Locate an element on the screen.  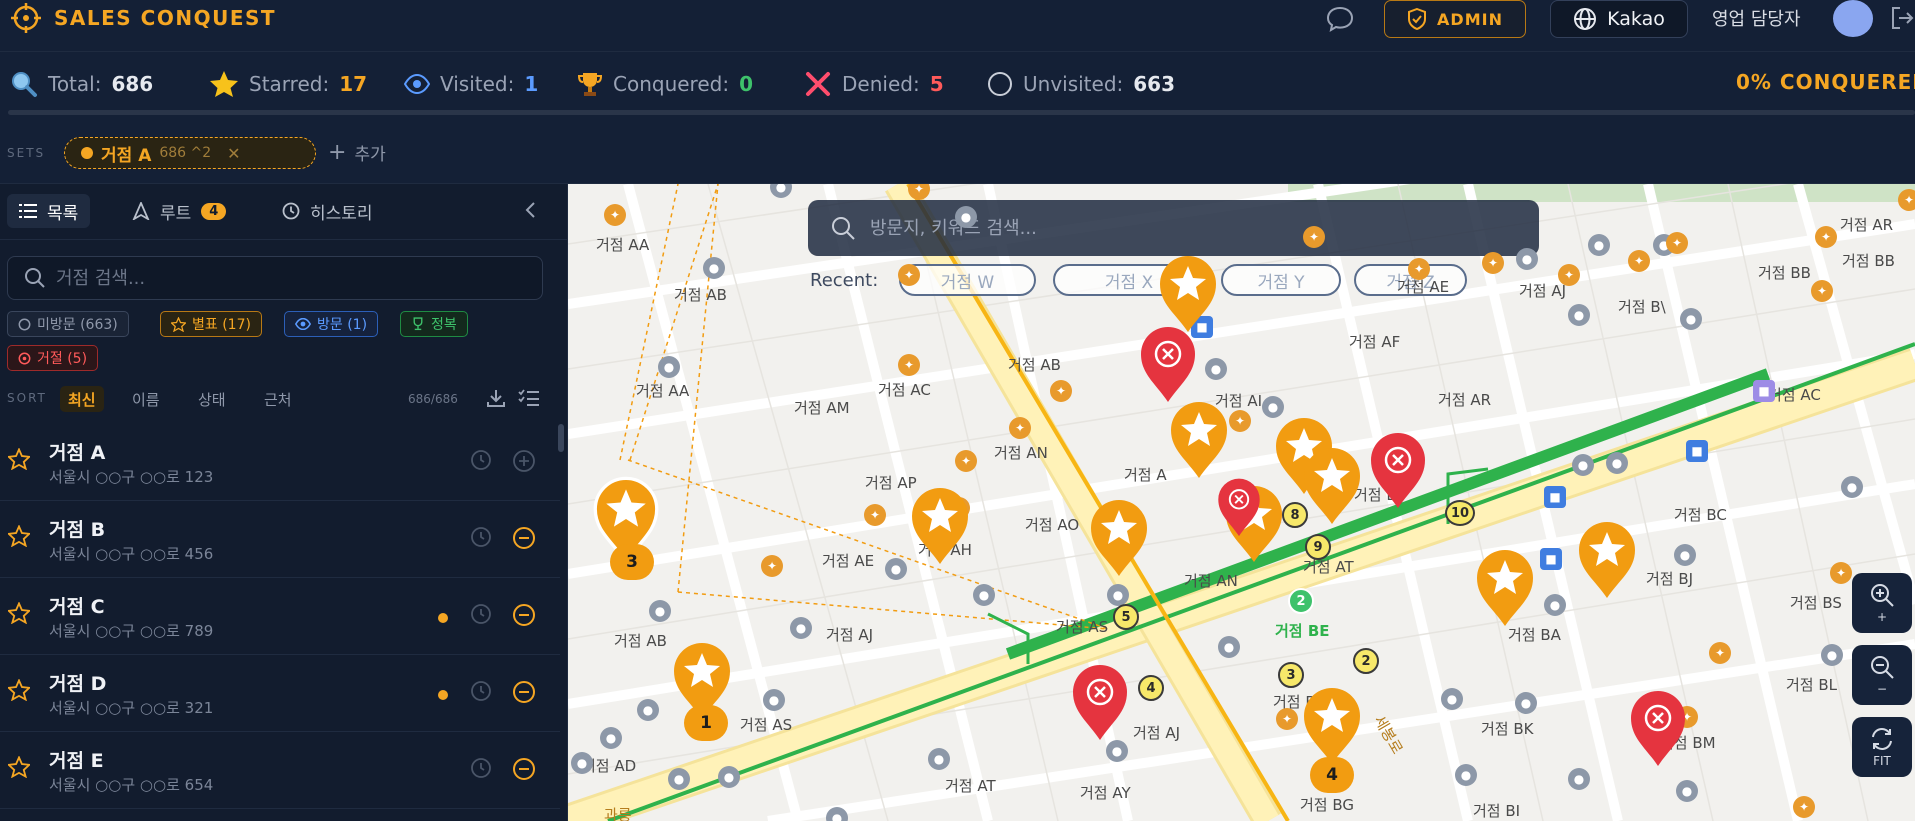
add-set-button: + 추가 is located at coordinates (357, 152).